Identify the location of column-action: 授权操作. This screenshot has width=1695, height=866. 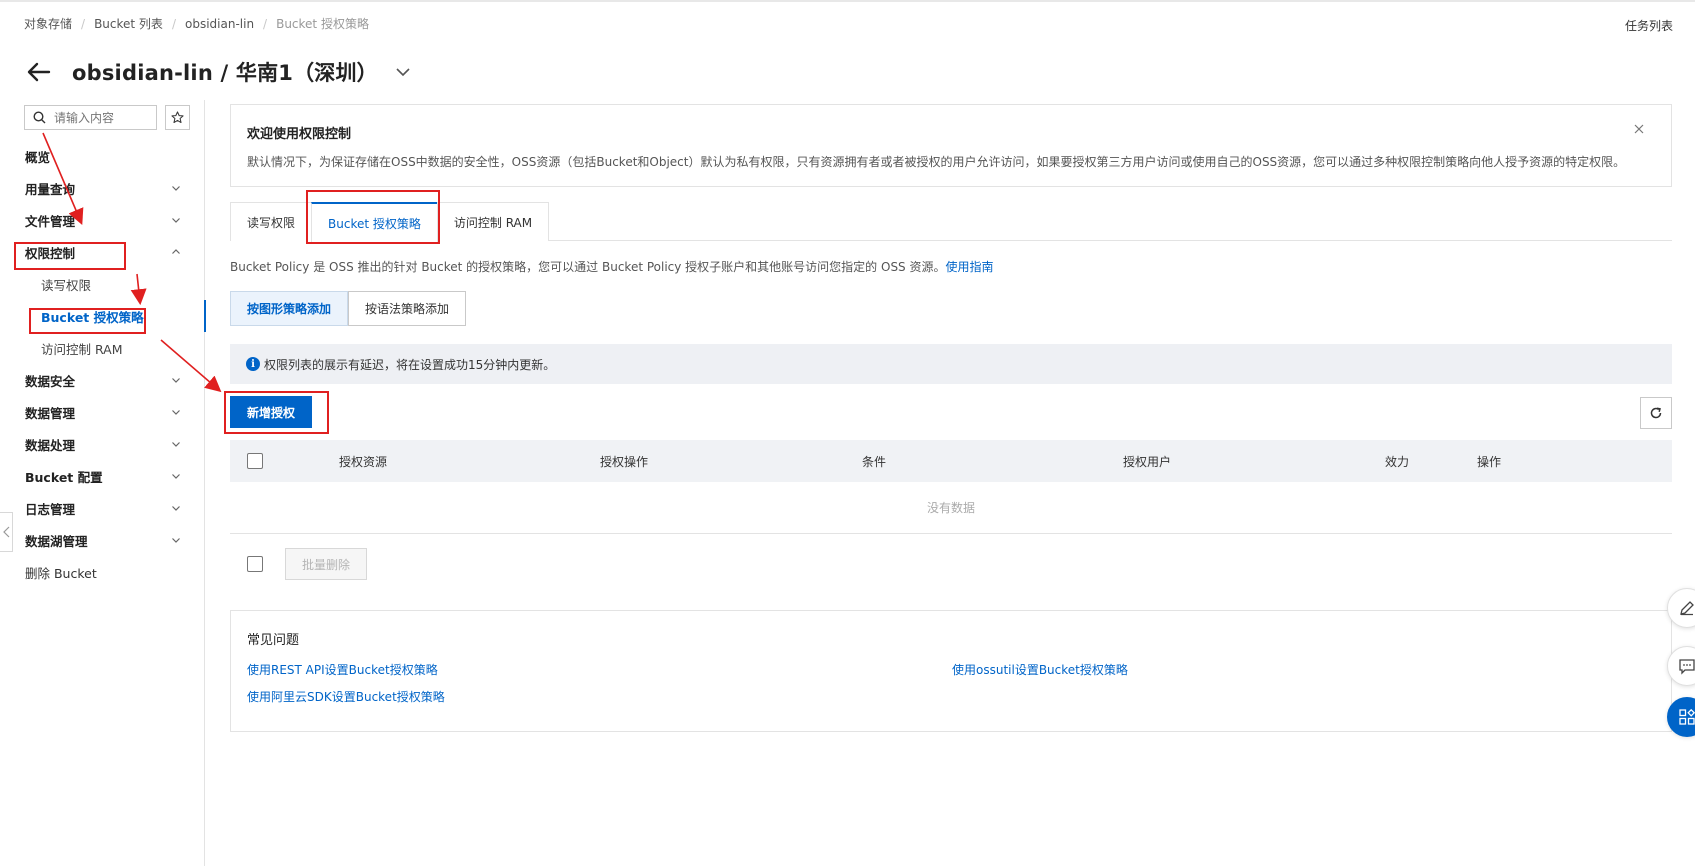
(624, 462).